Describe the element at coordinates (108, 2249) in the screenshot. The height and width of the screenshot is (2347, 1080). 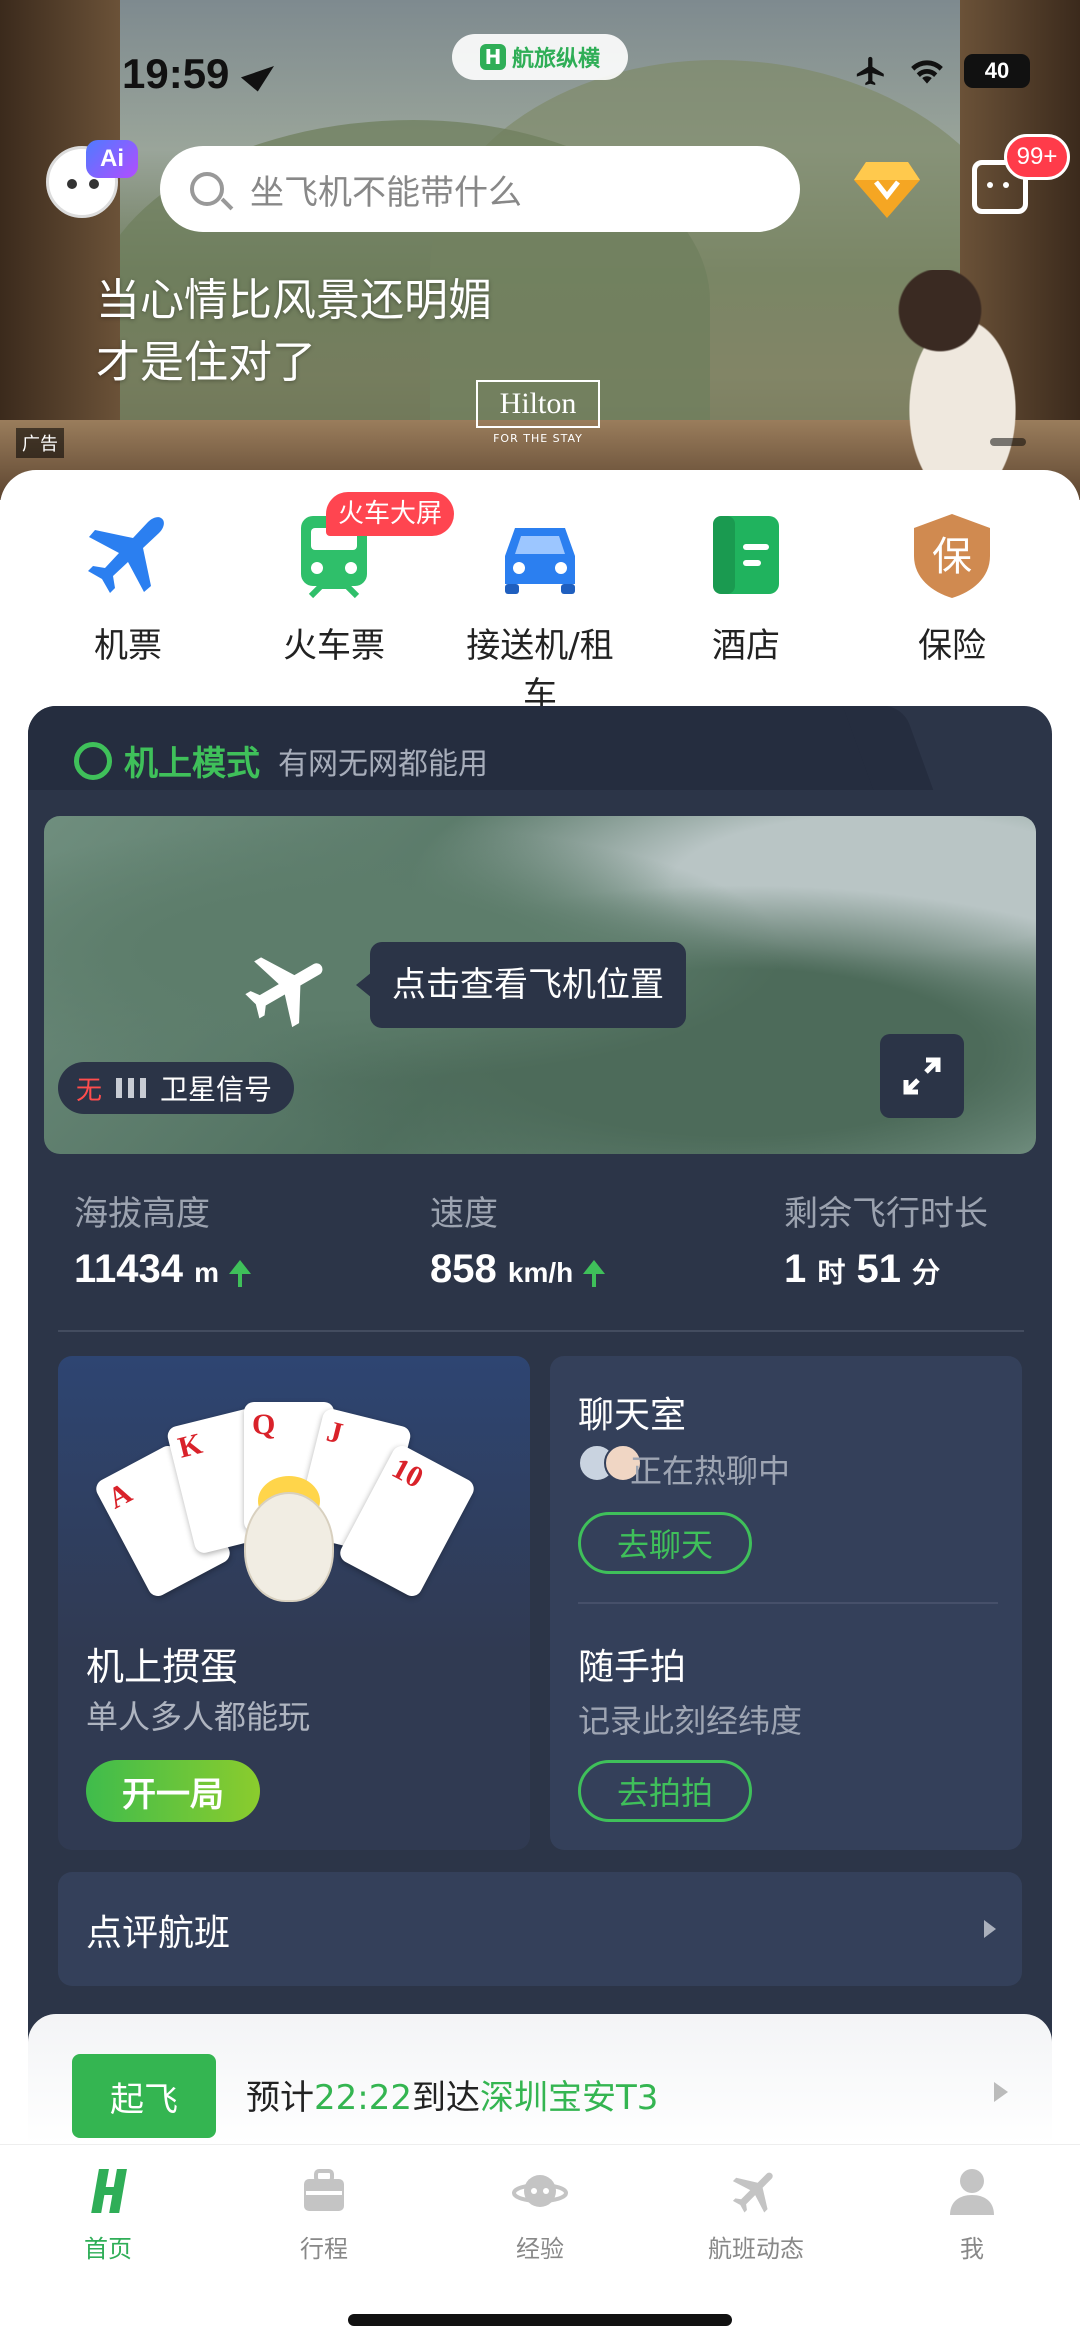
I see `tab-label: 首页` at that location.